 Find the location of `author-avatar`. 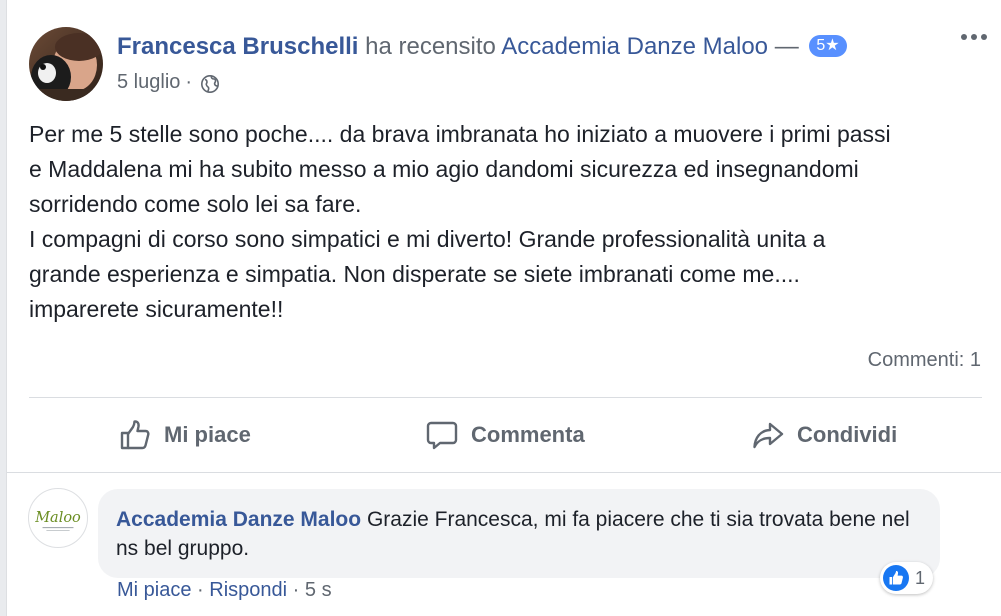

author-avatar is located at coordinates (66, 64).